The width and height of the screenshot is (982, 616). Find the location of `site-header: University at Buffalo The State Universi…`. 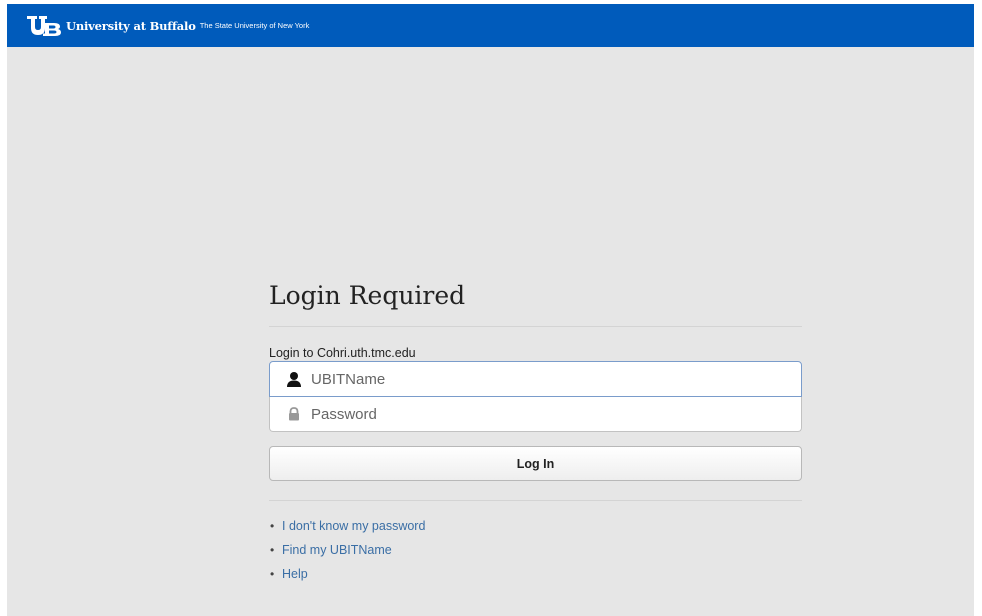

site-header: University at Buffalo The State Universi… is located at coordinates (490, 25).